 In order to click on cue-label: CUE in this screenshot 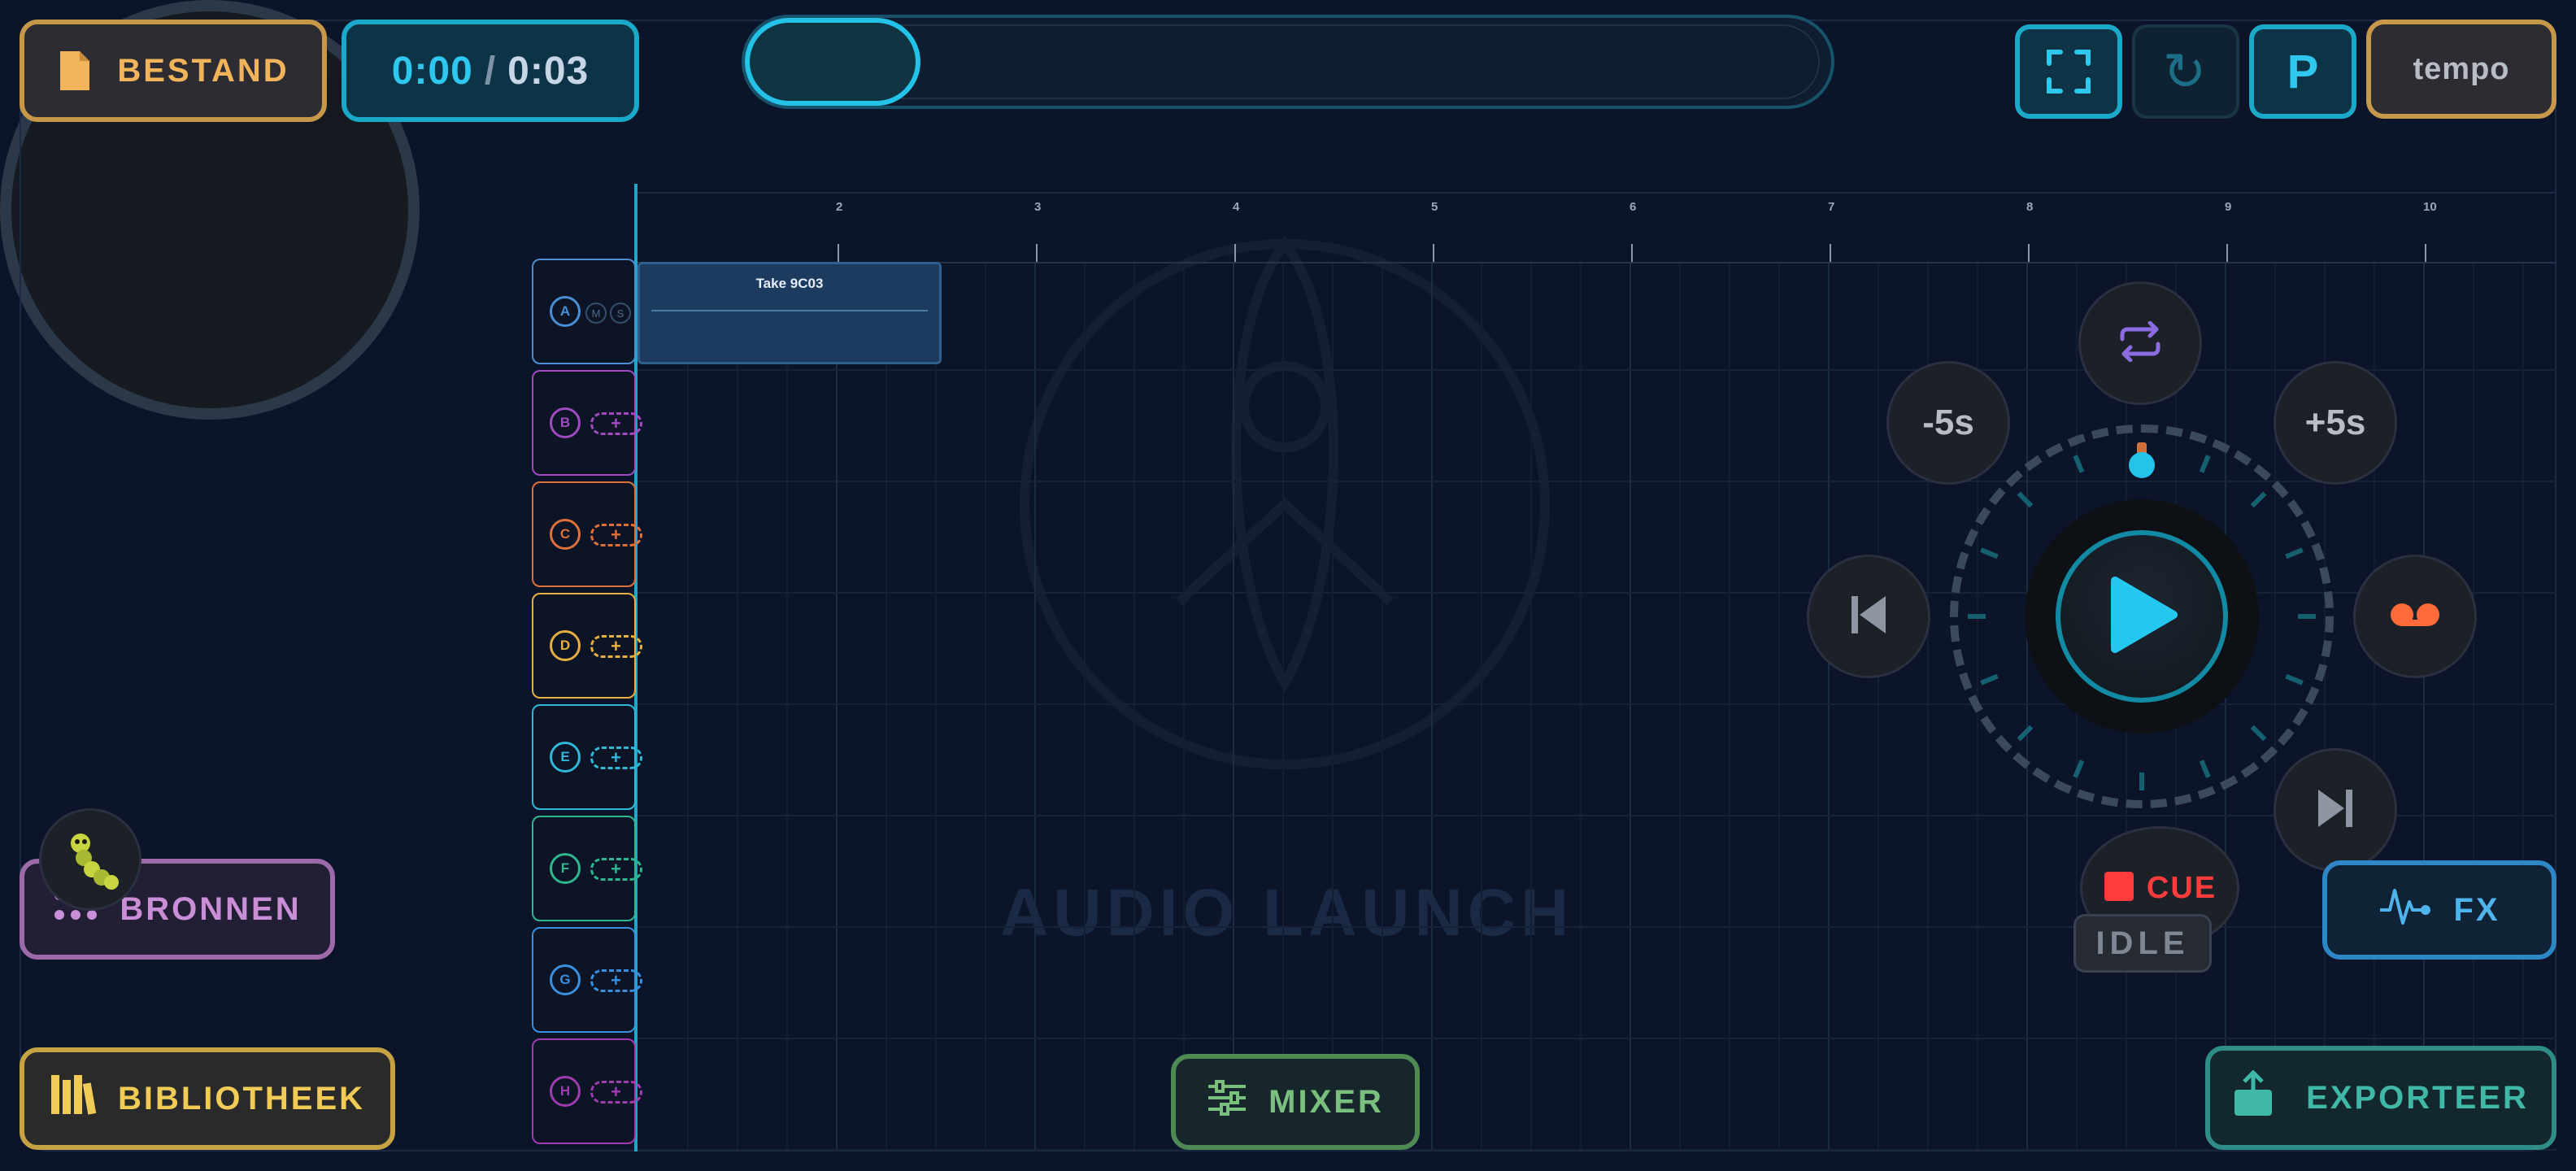, I will do `click(2181, 887)`.